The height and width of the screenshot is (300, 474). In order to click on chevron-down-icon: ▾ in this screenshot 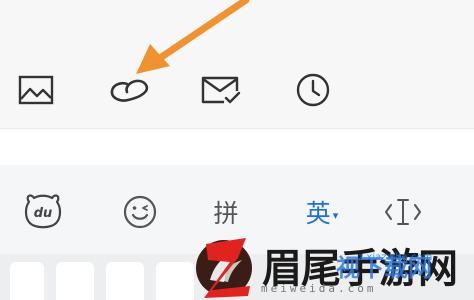, I will do `click(335, 215)`.